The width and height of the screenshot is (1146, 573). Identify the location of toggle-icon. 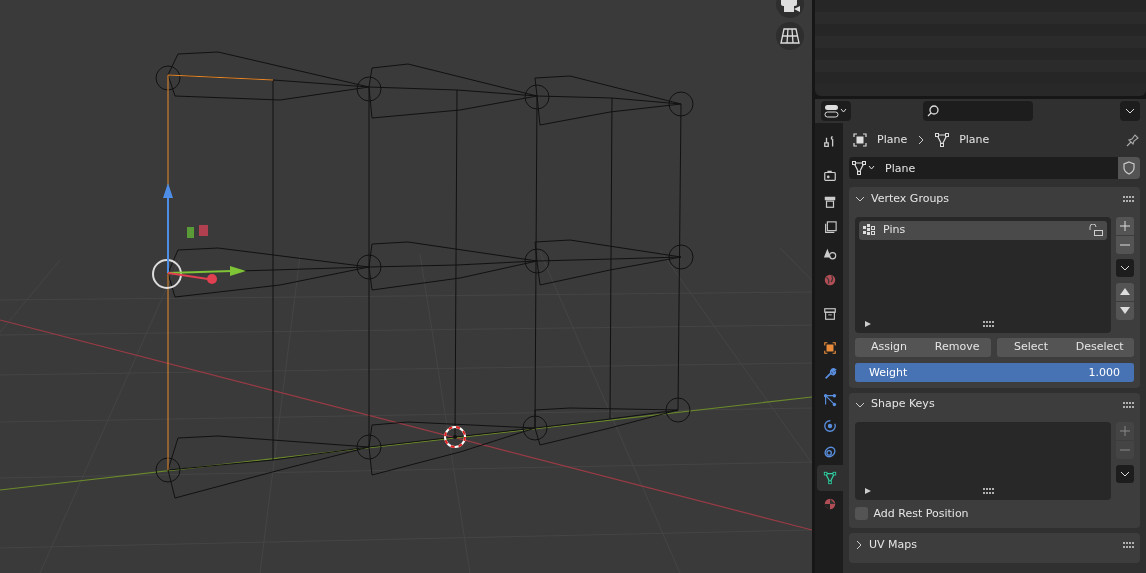
(836, 111).